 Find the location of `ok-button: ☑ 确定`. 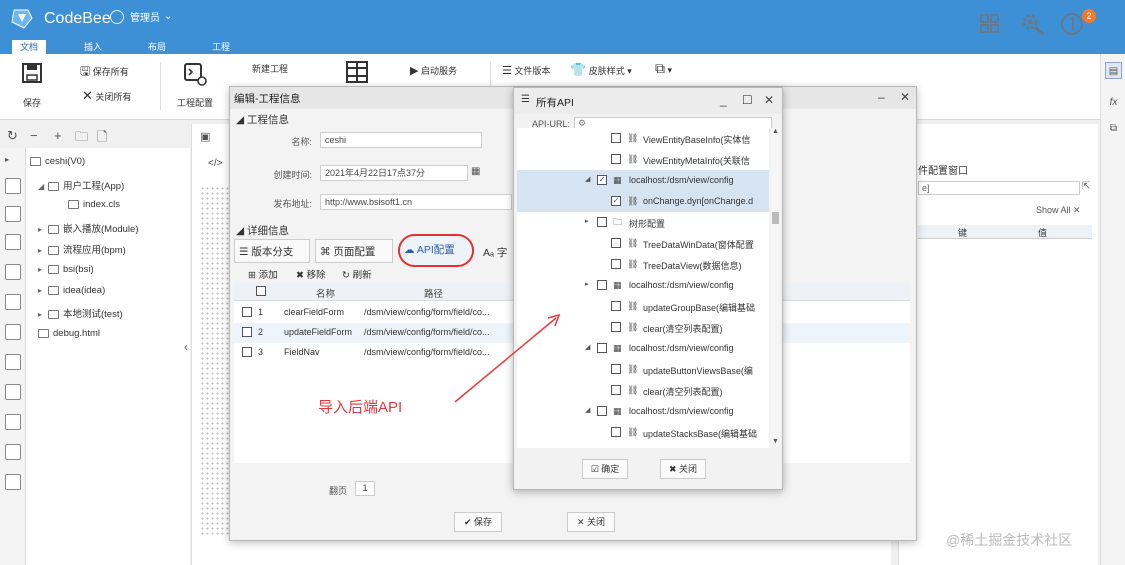

ok-button: ☑ 确定 is located at coordinates (605, 469).